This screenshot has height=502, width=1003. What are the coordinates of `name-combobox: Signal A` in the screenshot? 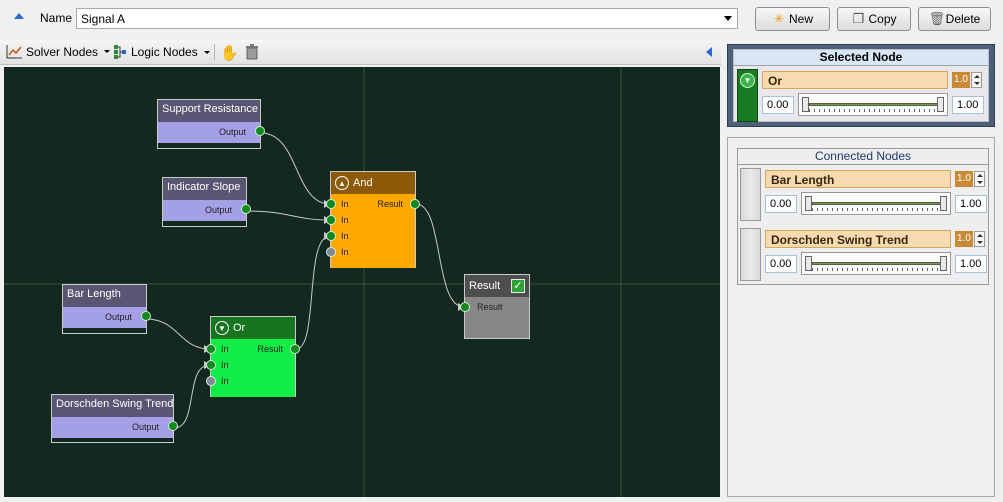 It's located at (407, 18).